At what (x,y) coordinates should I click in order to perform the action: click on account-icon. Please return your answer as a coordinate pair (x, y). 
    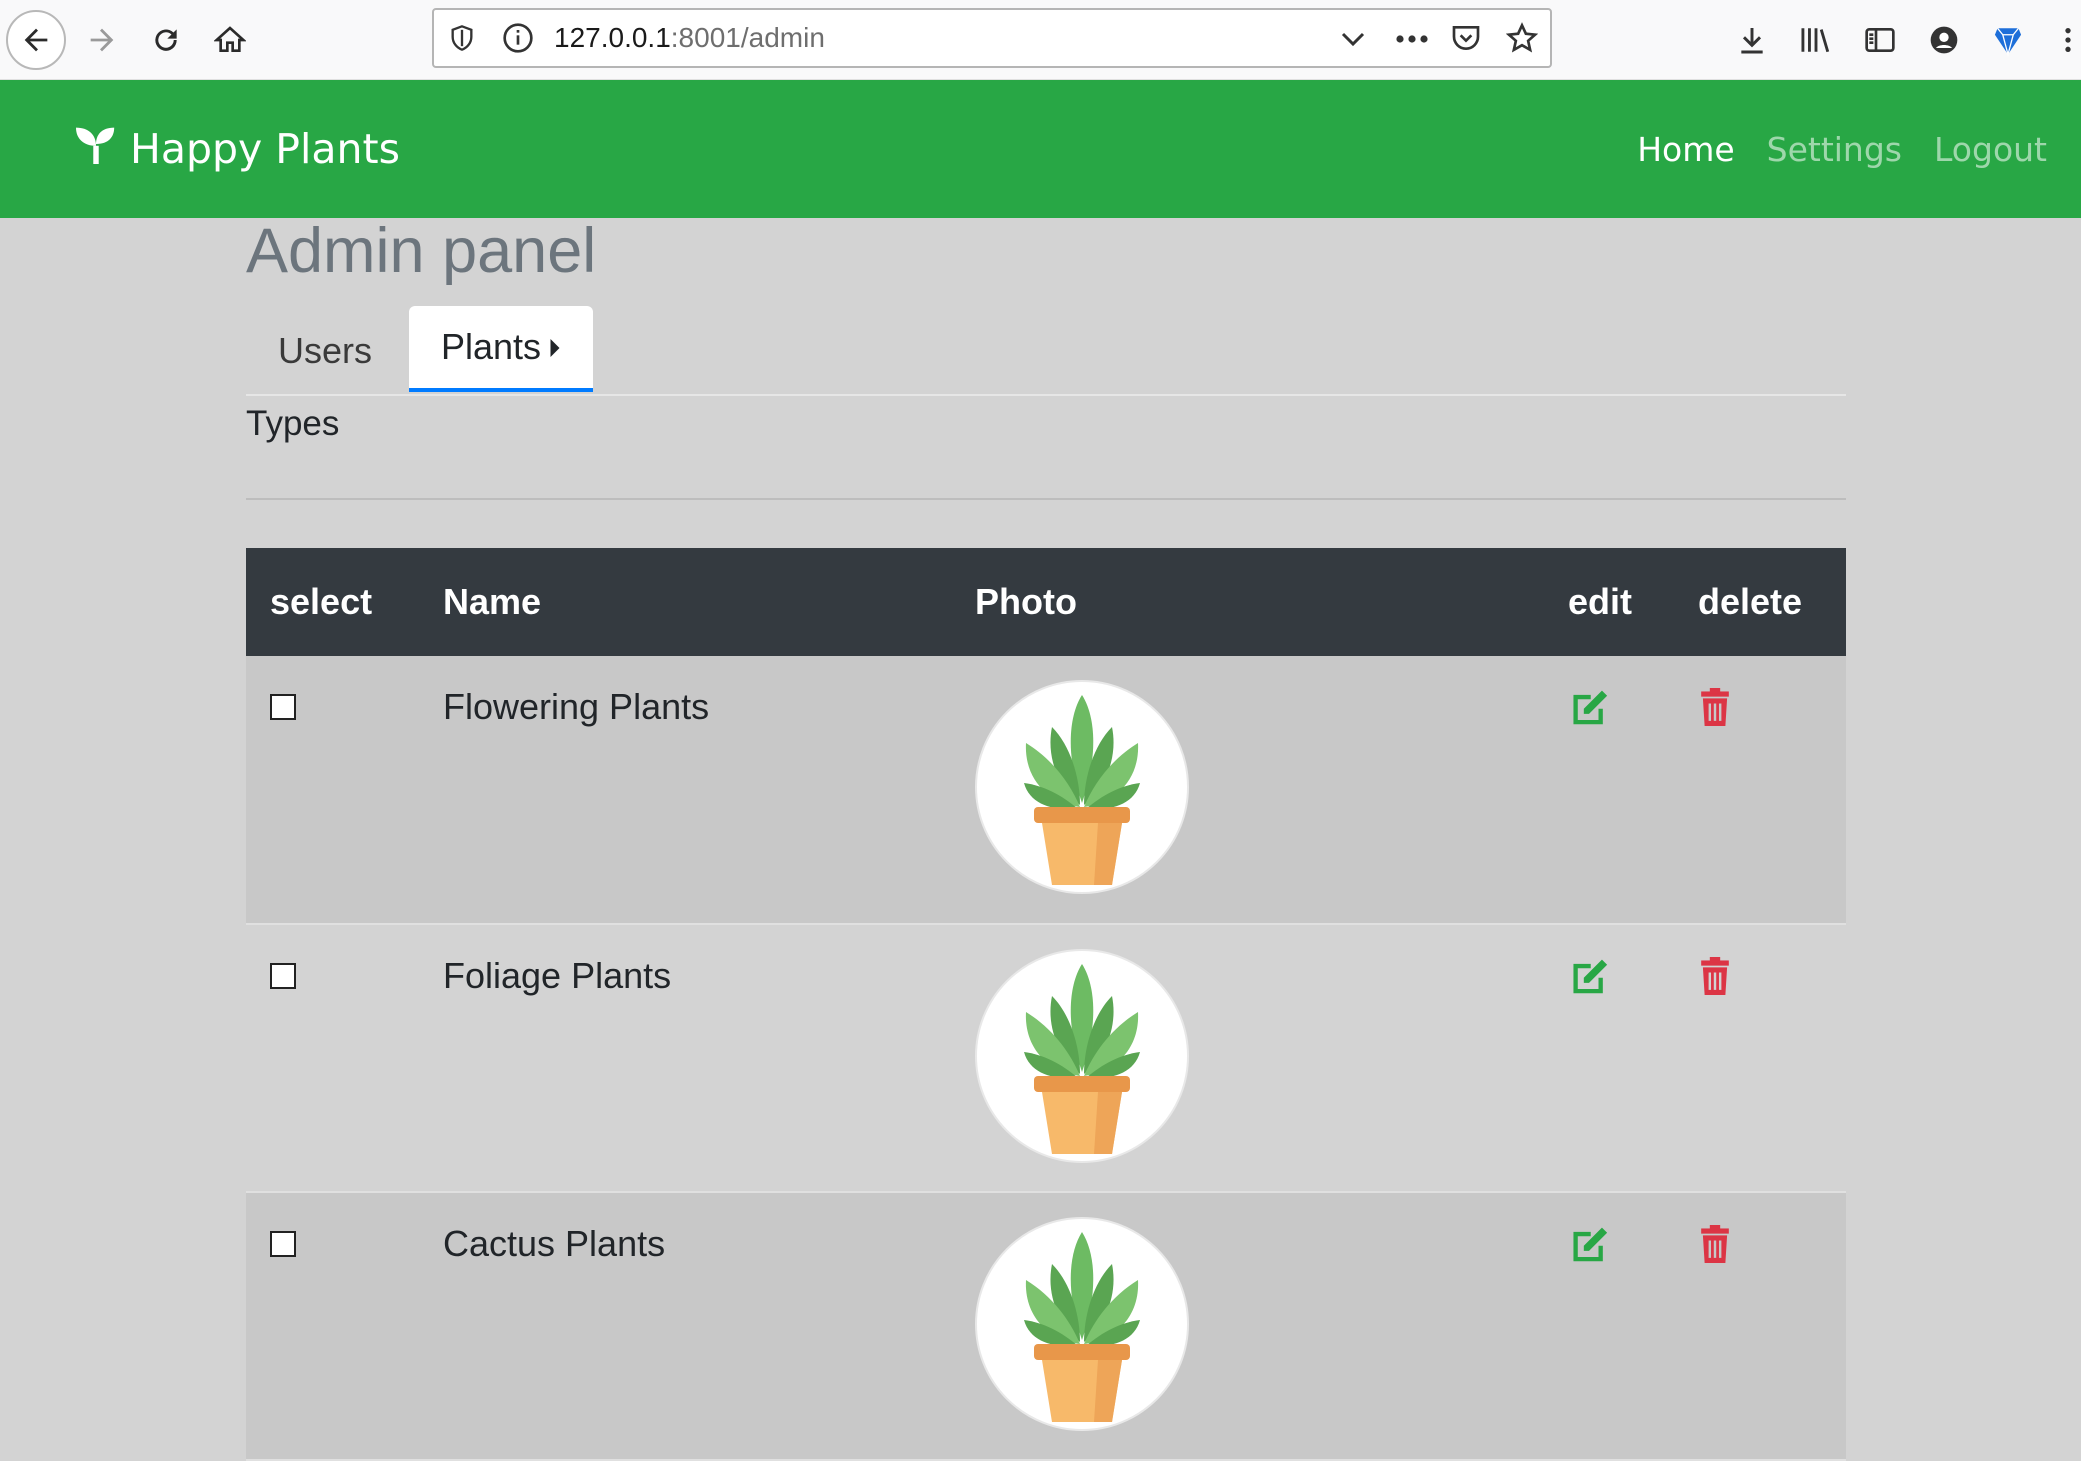
    Looking at the image, I should click on (1944, 40).